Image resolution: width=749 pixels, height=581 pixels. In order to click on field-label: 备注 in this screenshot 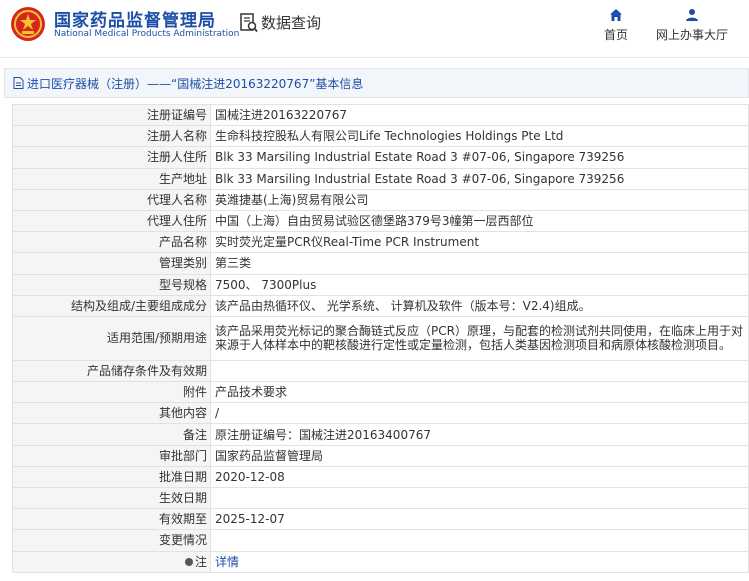, I will do `click(111, 434)`.